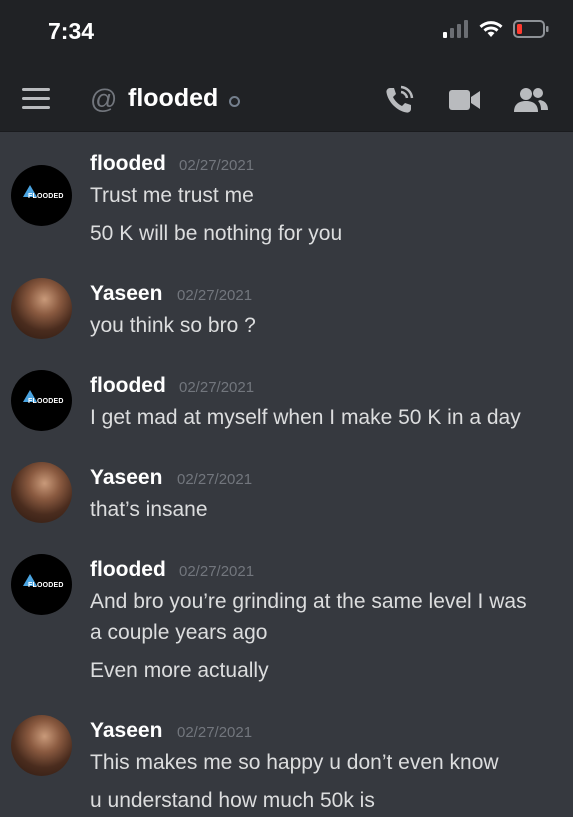 The image size is (573, 817). What do you see at coordinates (399, 100) in the screenshot?
I see `voice-call-icon` at bounding box center [399, 100].